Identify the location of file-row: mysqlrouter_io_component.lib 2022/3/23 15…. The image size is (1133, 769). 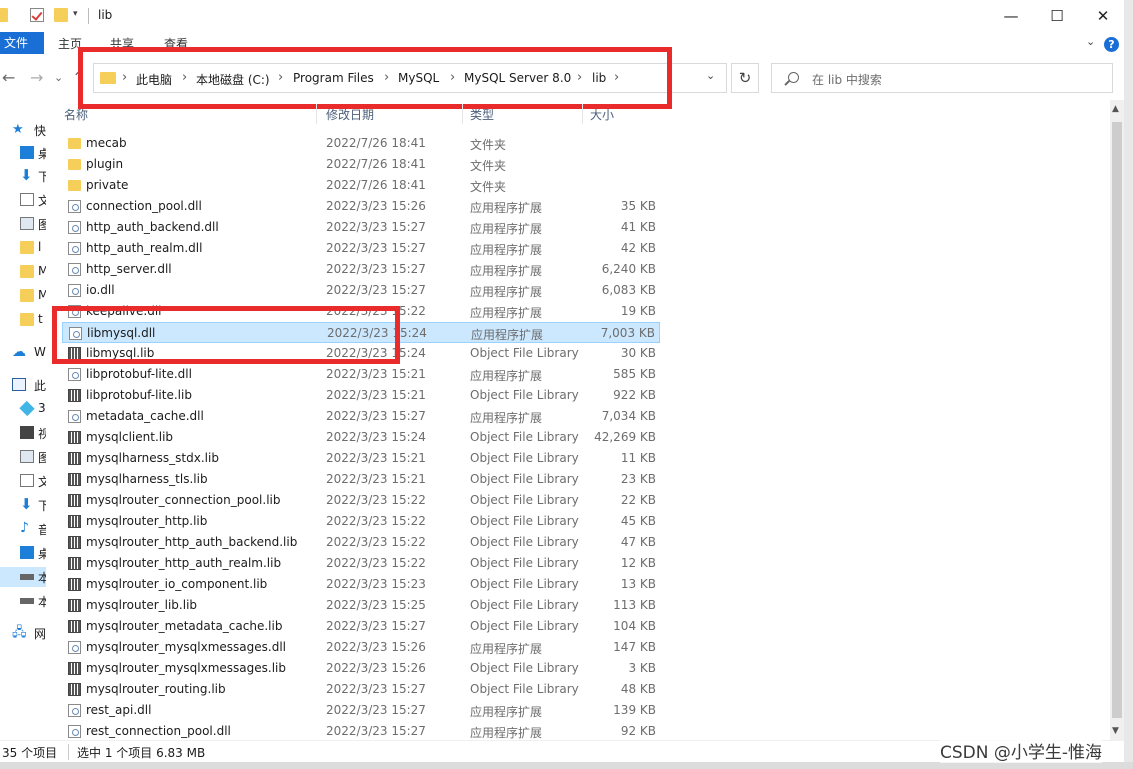
(361, 584).